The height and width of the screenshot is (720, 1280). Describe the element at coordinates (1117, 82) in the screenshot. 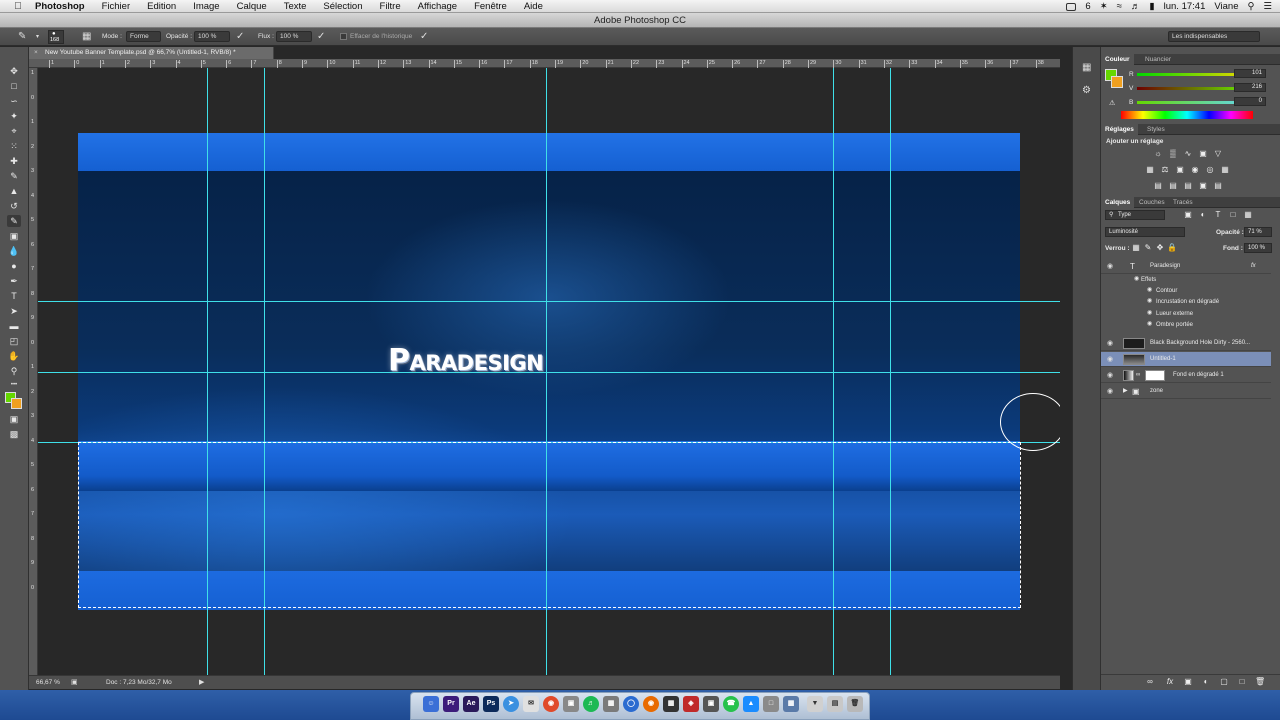

I see `color-background-swatch` at that location.